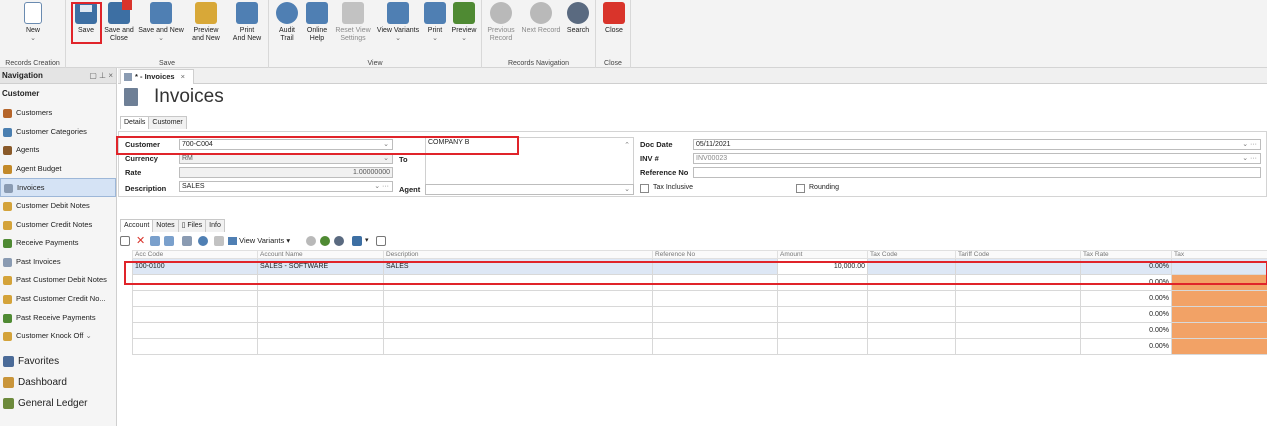  What do you see at coordinates (286, 172) in the screenshot?
I see `rate-field: 1.00000000` at bounding box center [286, 172].